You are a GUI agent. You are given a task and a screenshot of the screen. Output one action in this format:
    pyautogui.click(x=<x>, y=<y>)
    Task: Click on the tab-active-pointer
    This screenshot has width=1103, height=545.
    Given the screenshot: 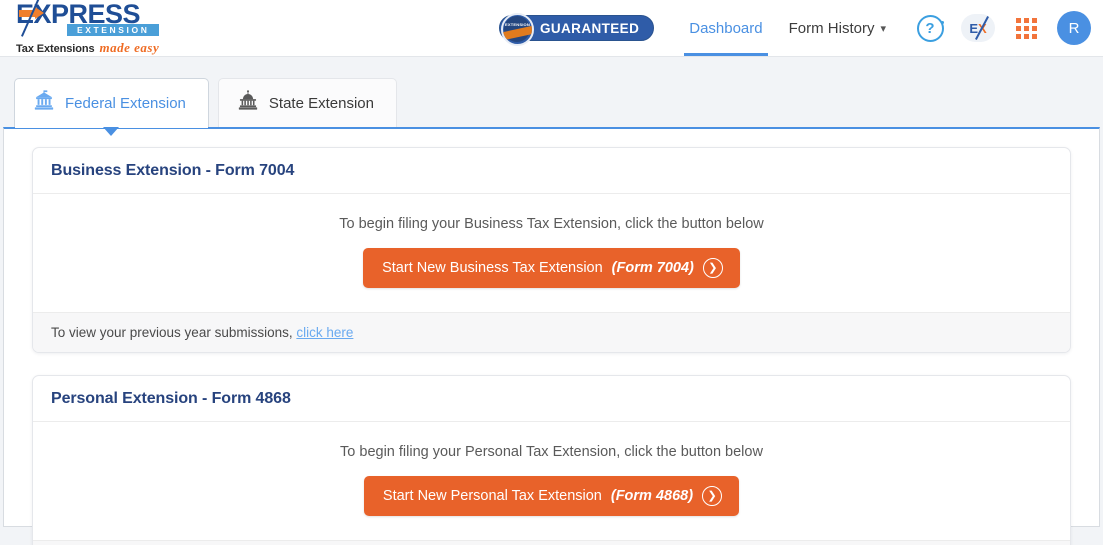 What is the action you would take?
    pyautogui.click(x=111, y=131)
    